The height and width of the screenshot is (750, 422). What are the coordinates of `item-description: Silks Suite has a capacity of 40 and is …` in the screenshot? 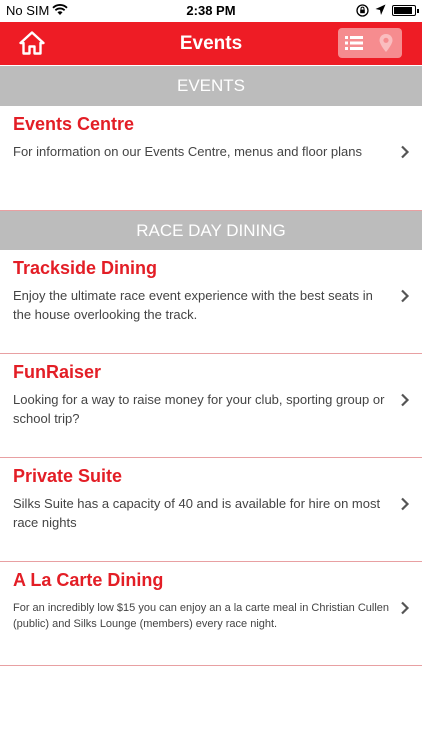 It's located at (197, 513).